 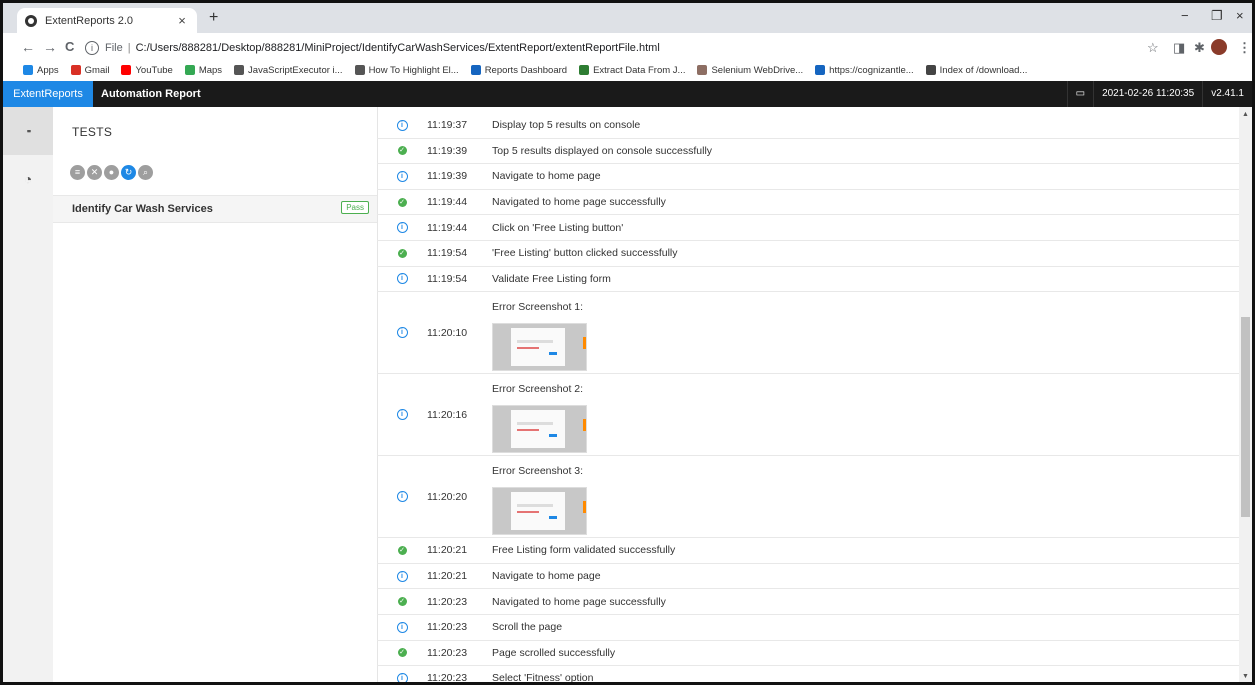 What do you see at coordinates (77, 172) in the screenshot?
I see `filter-all-icon: ≡` at bounding box center [77, 172].